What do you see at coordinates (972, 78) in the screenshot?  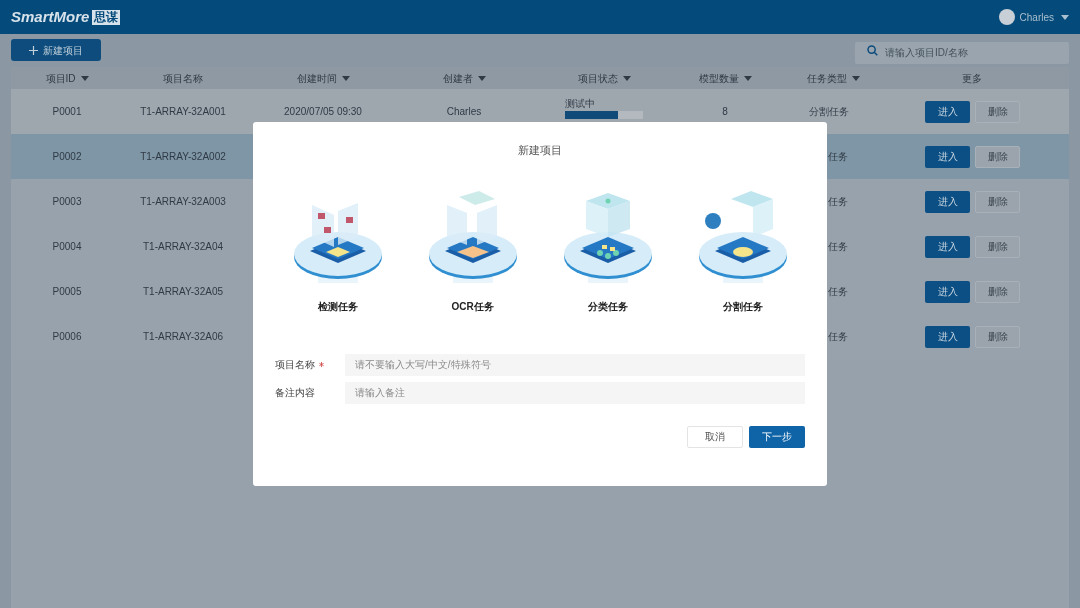 I see `column-header: 更多` at bounding box center [972, 78].